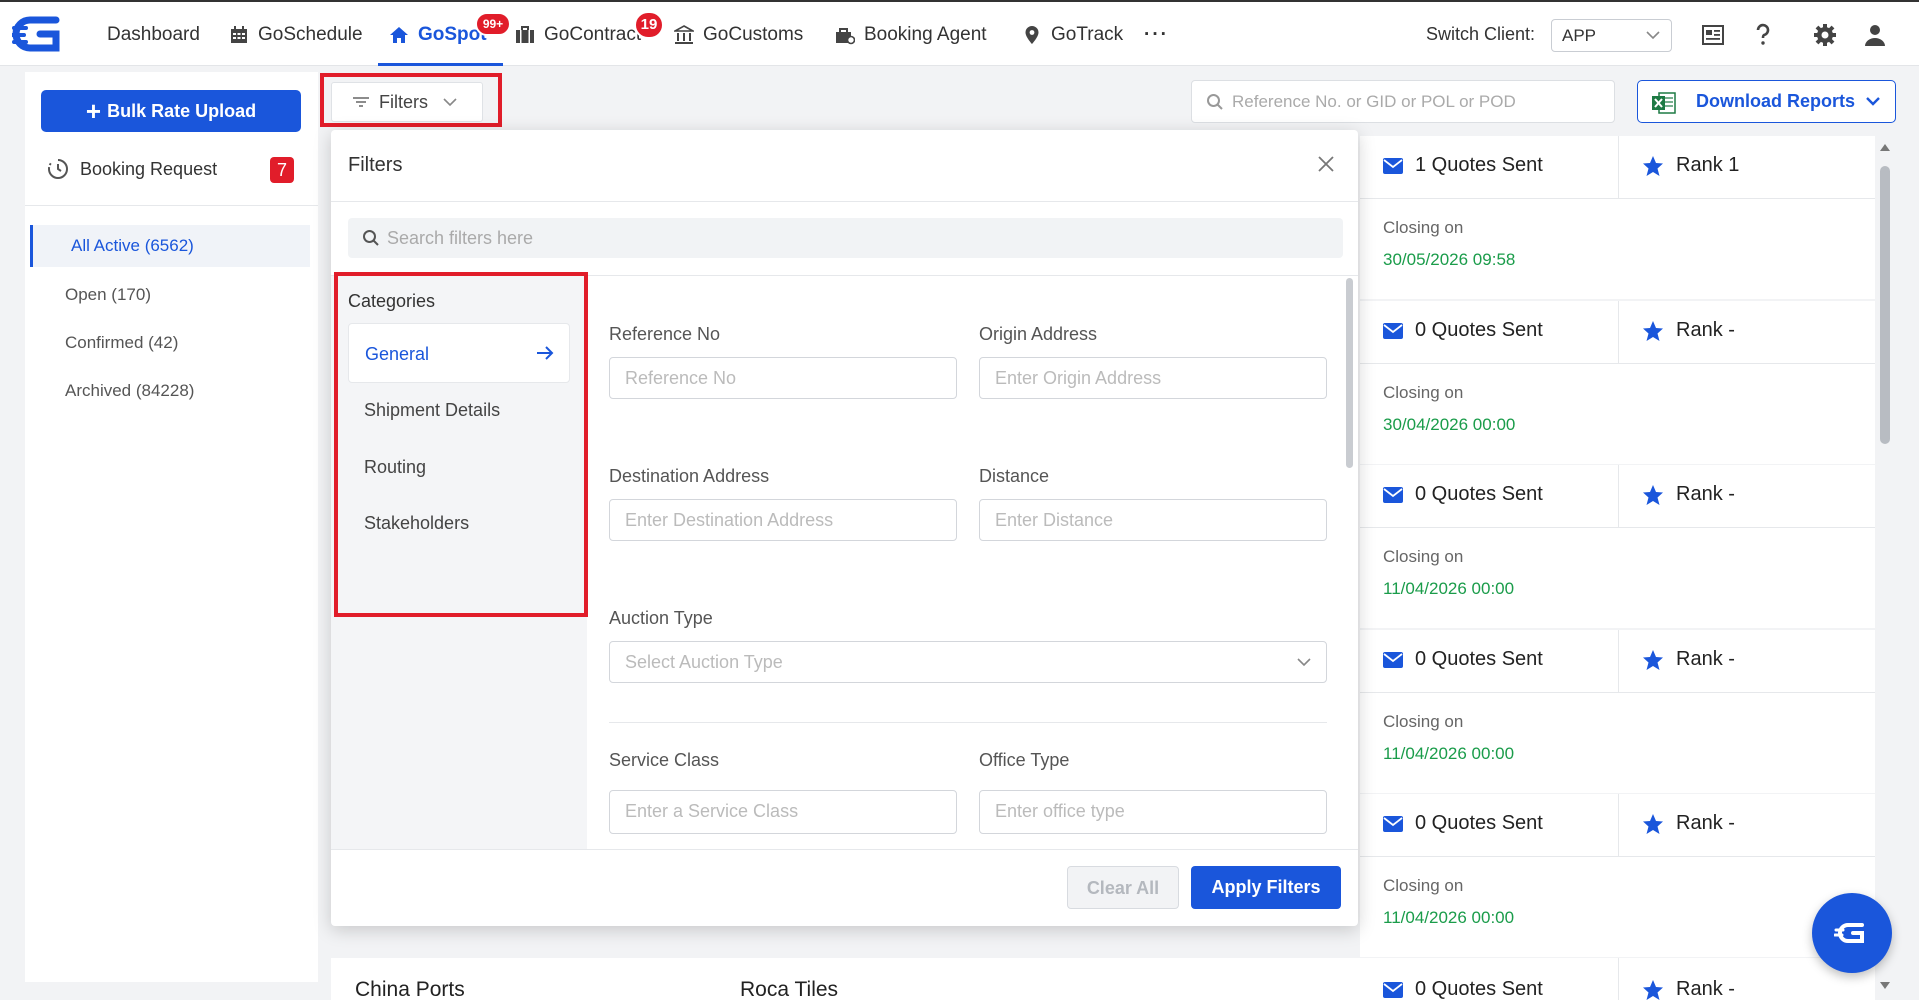 The image size is (1919, 1000). I want to click on sidebar-item-archived: Archived (84228), so click(170, 391).